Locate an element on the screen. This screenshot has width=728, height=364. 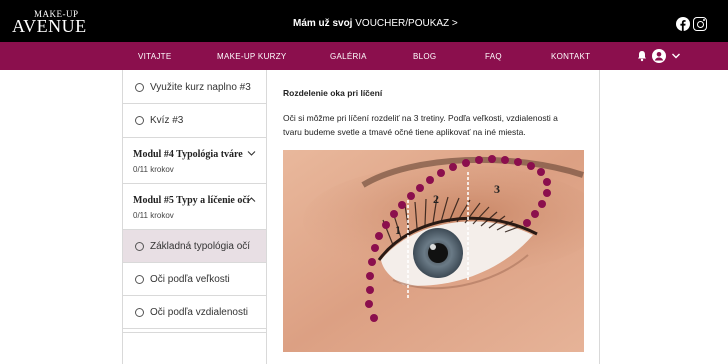
sidebar-step: Využite kurz naplno #3 is located at coordinates (194, 87).